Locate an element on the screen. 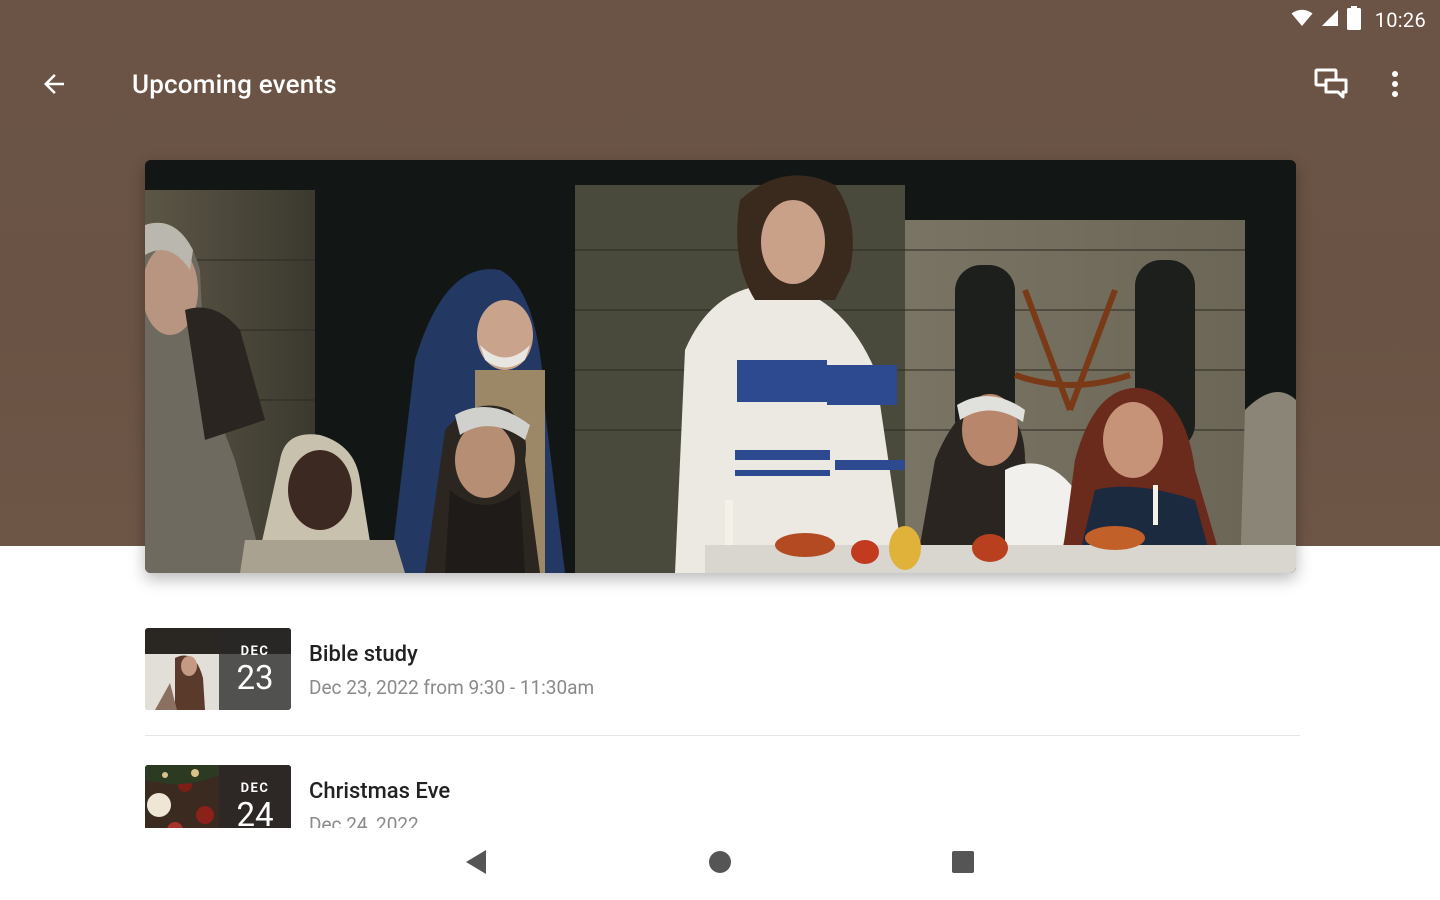 The image size is (1440, 900). more-vert-icon is located at coordinates (1395, 86).